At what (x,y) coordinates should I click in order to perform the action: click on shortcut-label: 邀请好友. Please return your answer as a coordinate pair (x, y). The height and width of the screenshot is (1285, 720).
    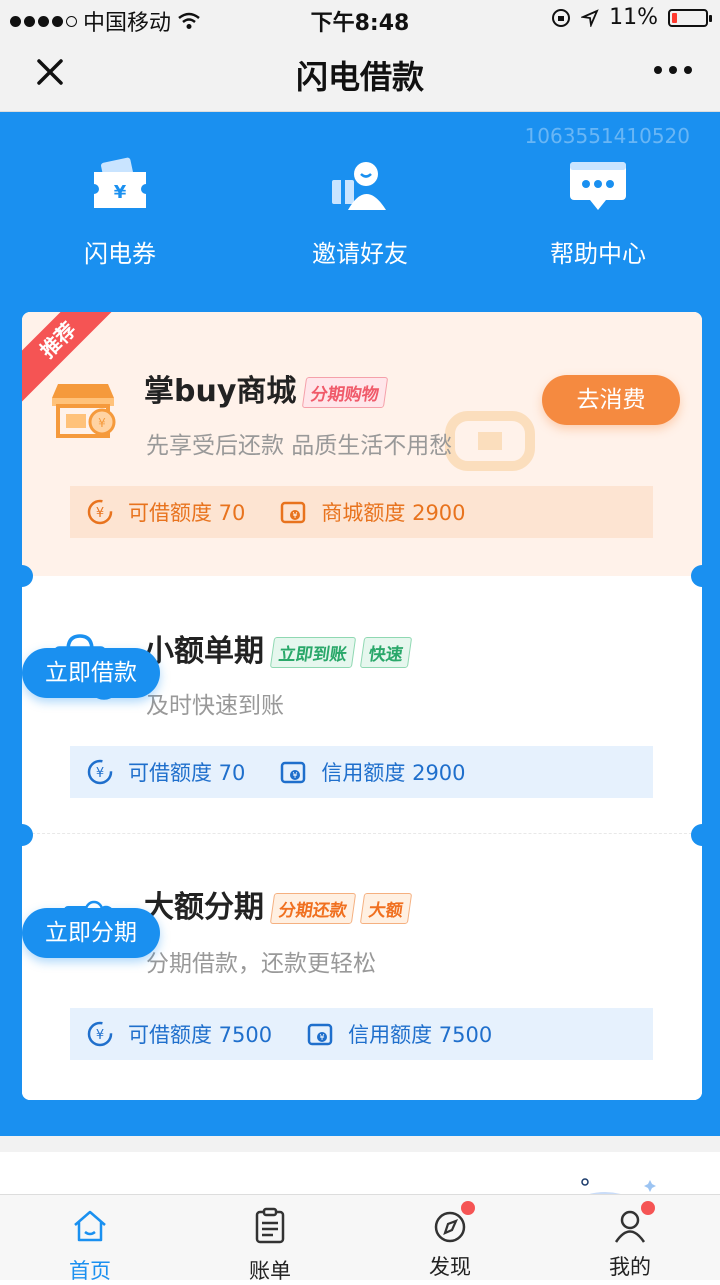
    Looking at the image, I should click on (360, 254).